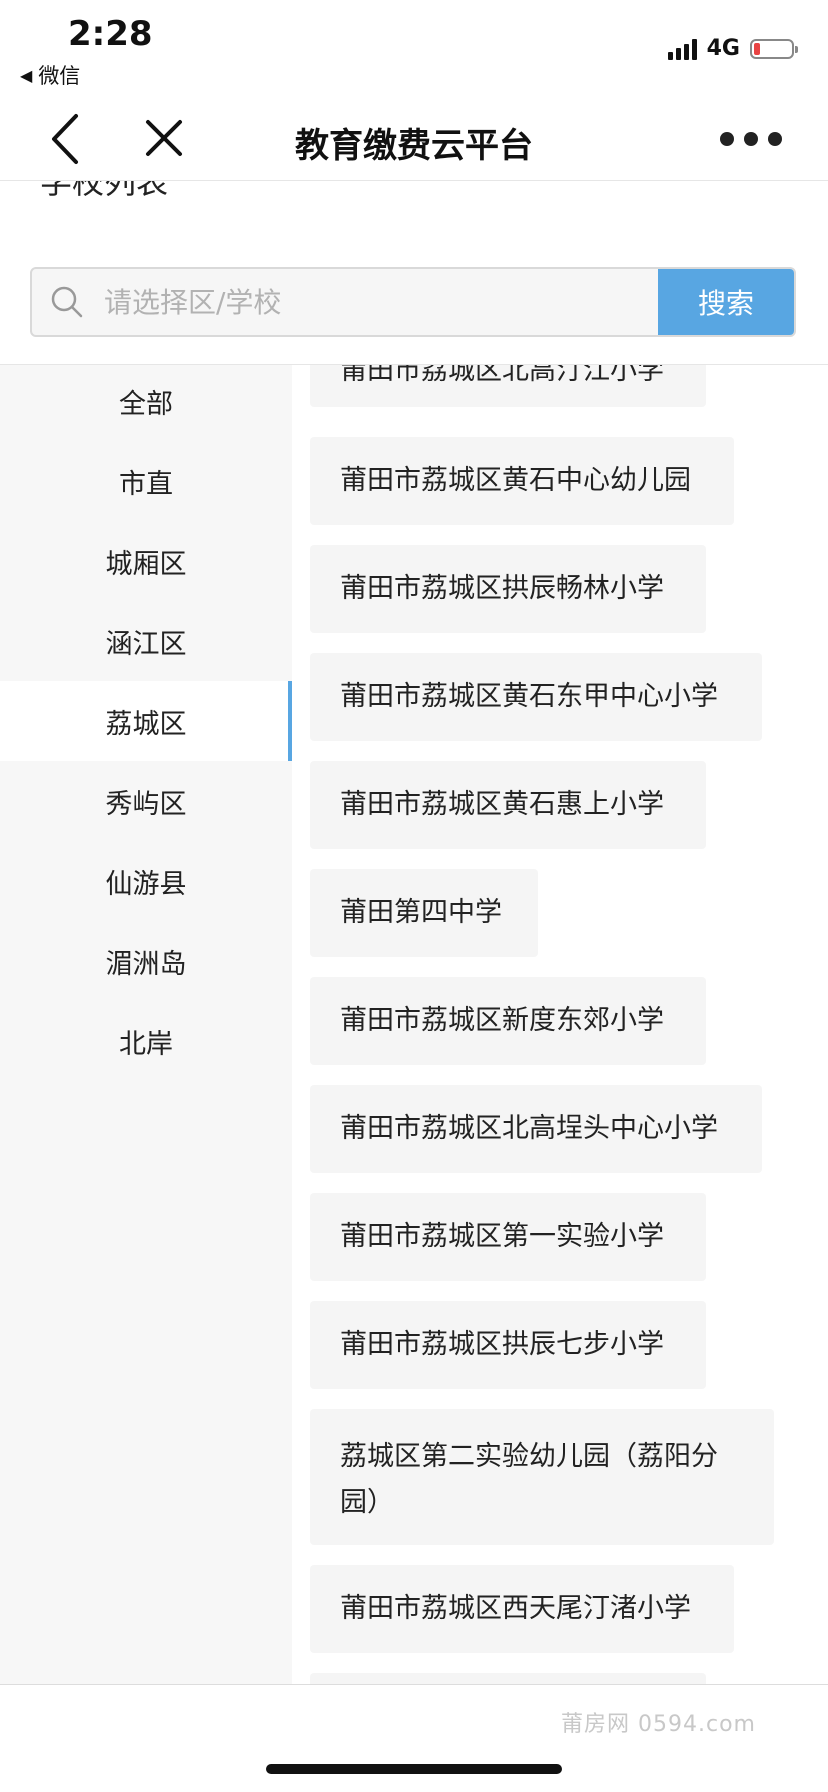 Image resolution: width=828 pixels, height=1792 pixels. I want to click on list-item: 莆田市荔城区新度东郊小学, so click(508, 1021).